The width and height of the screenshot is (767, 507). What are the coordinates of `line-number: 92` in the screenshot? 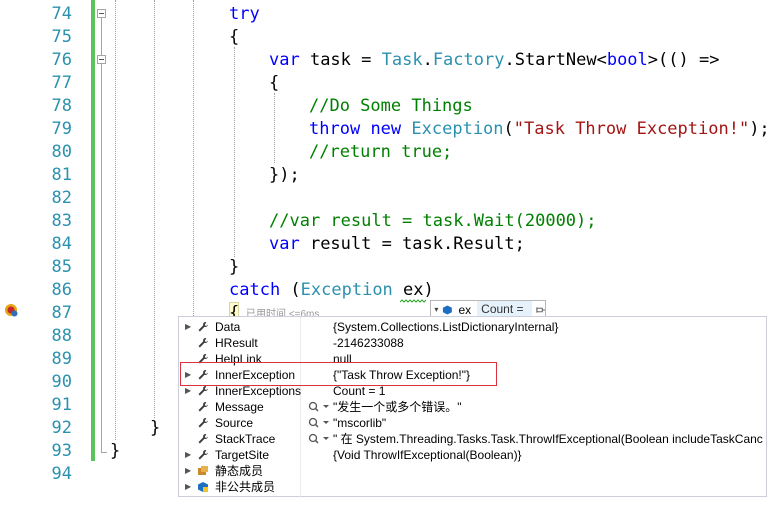 It's located at (61, 428).